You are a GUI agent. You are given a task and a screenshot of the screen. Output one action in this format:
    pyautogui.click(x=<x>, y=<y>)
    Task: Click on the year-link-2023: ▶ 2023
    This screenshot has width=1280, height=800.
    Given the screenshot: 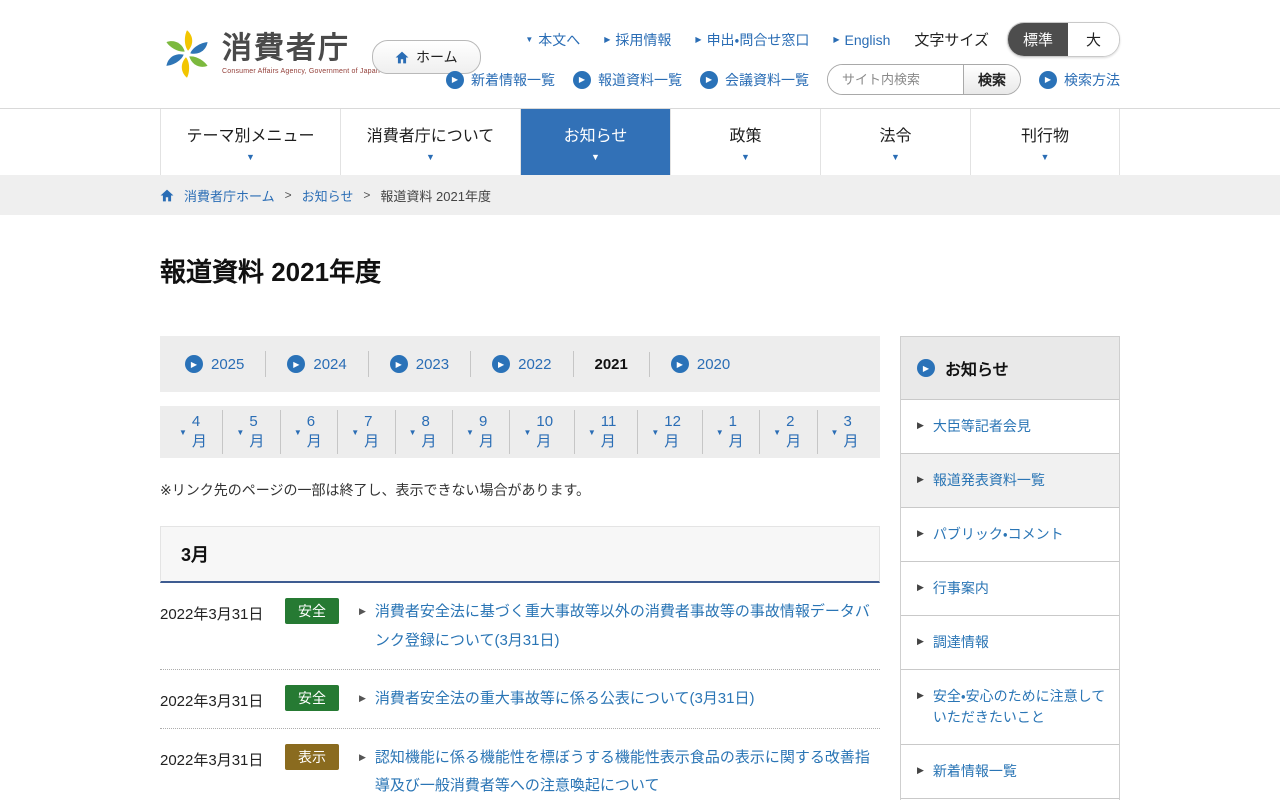 What is the action you would take?
    pyautogui.click(x=420, y=364)
    